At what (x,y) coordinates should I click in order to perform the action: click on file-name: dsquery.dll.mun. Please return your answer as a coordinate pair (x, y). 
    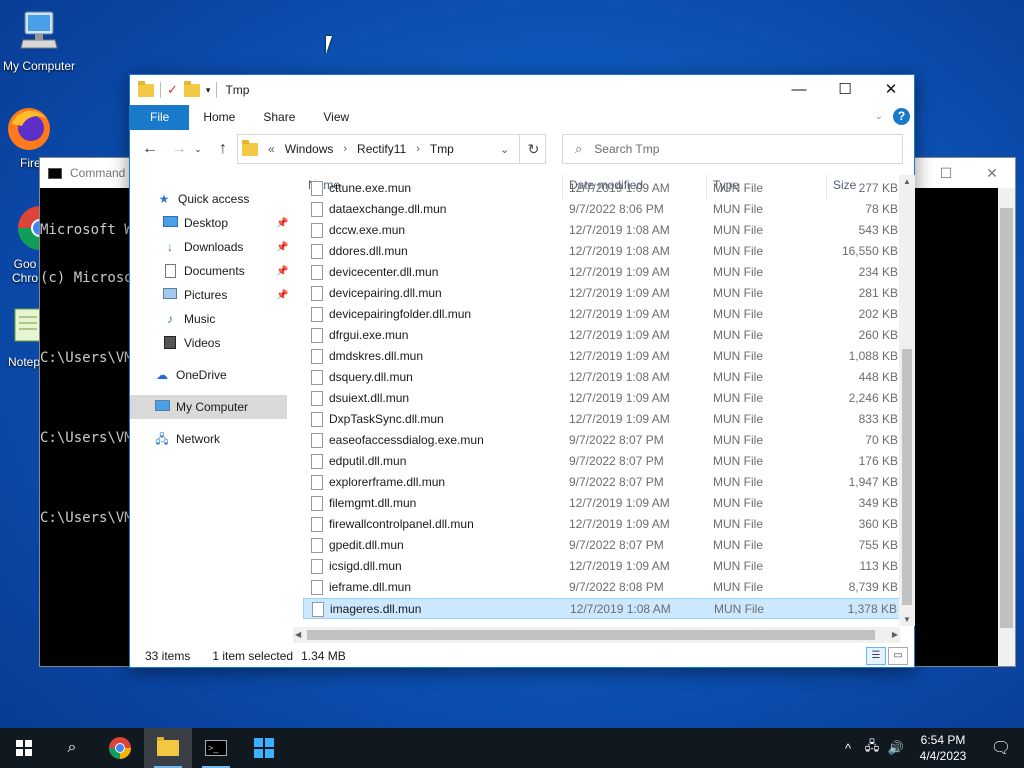
    Looking at the image, I should click on (371, 377).